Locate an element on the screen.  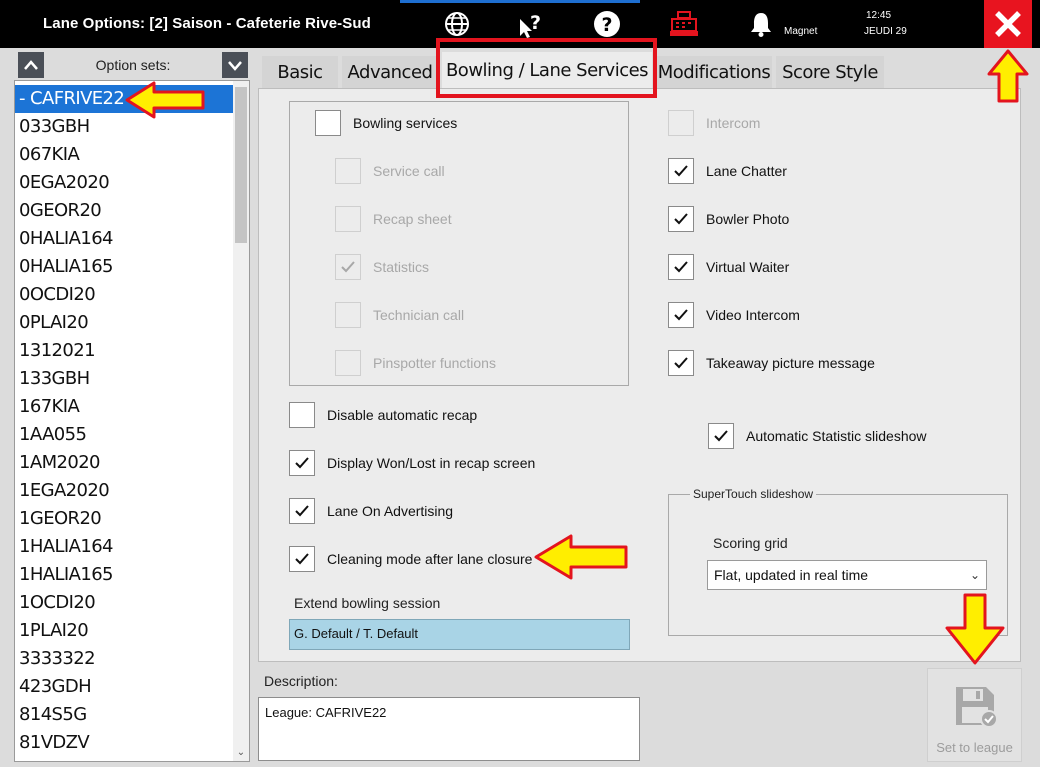
lane-on-advertising-option: Lane On Advertising is located at coordinates (371, 511).